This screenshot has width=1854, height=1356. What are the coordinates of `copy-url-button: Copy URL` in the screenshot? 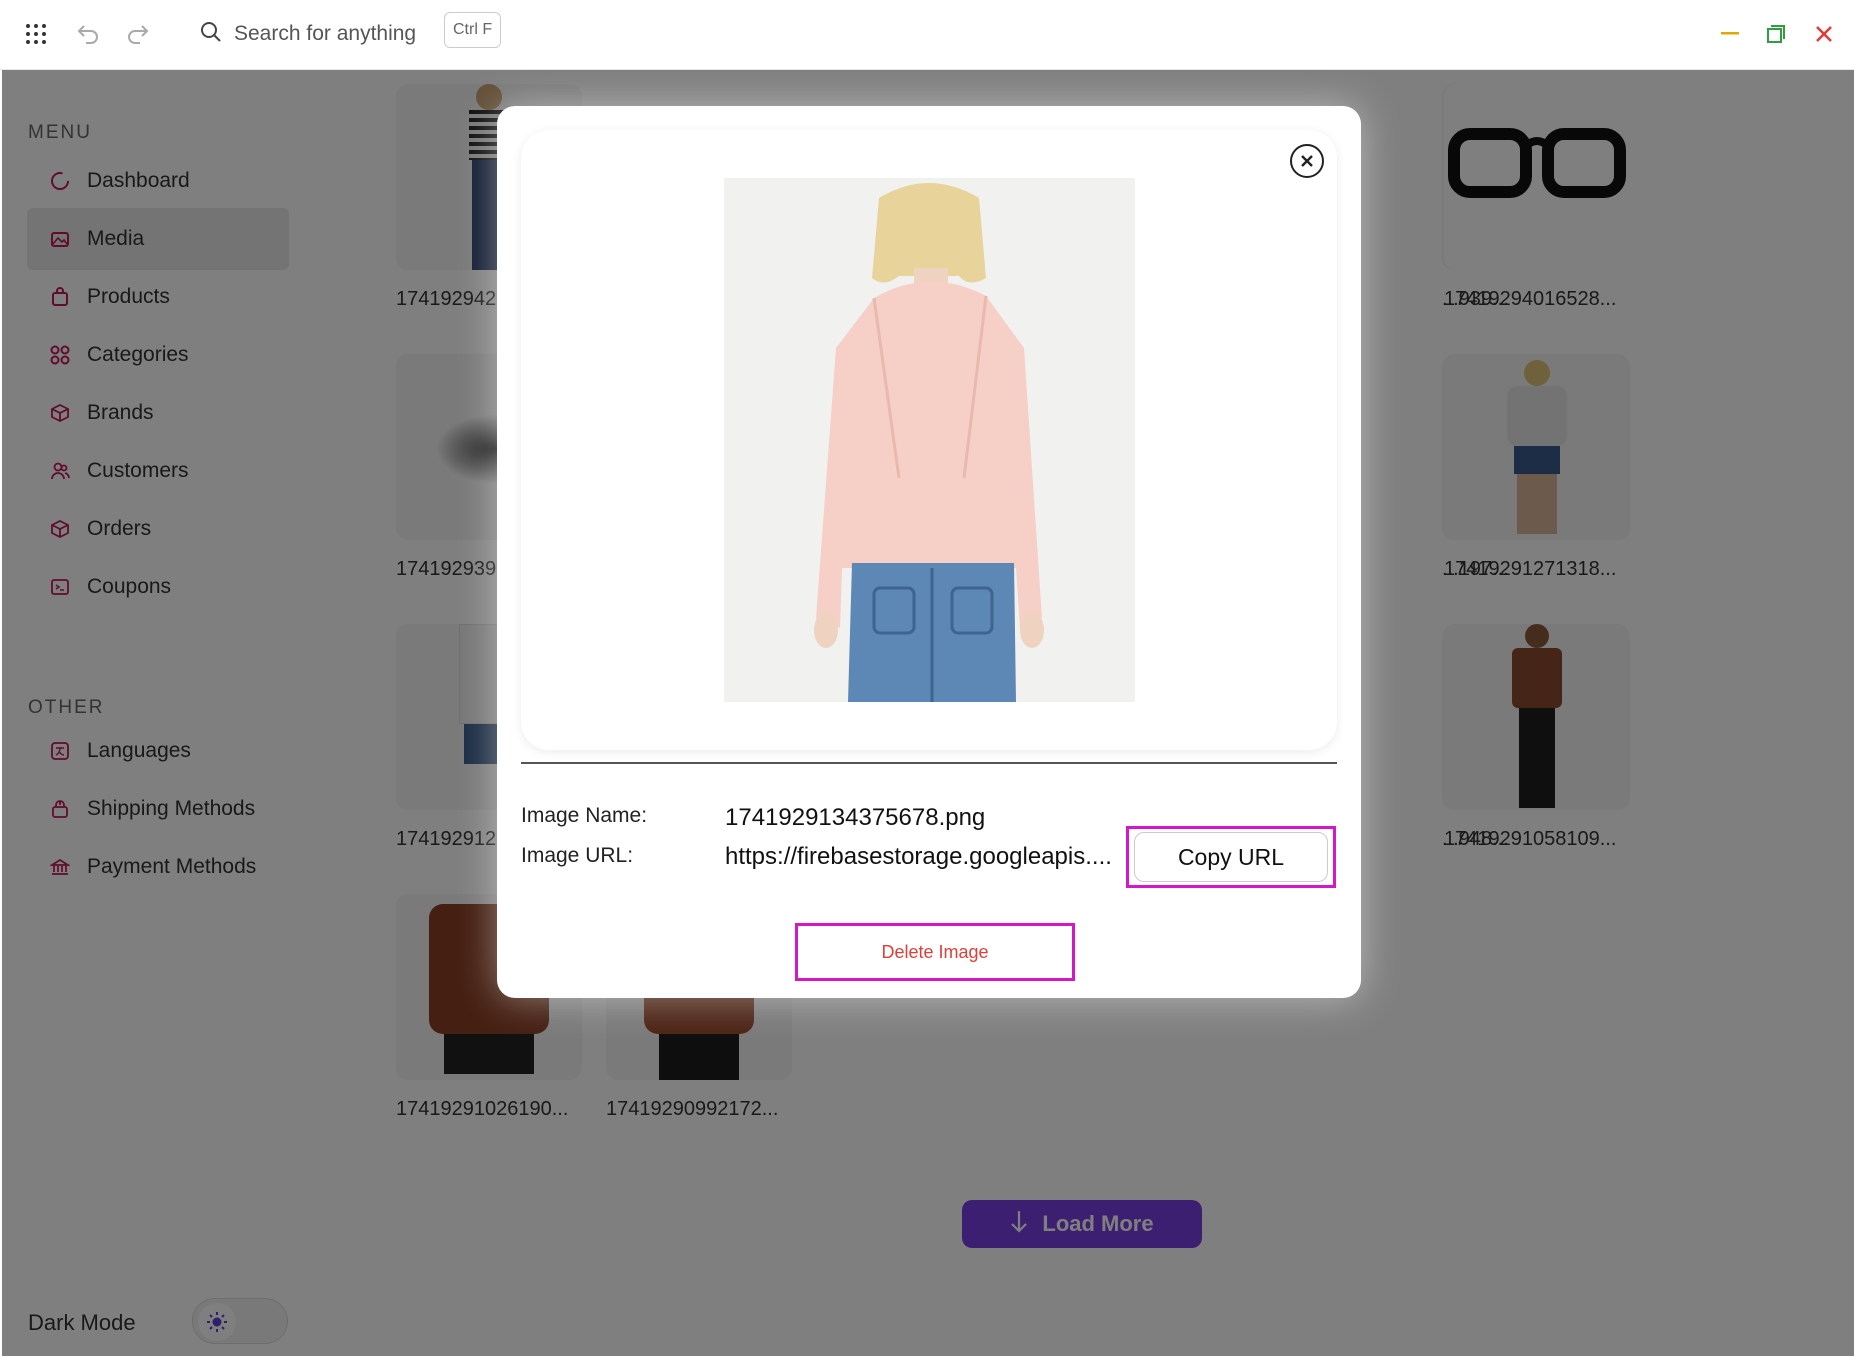 It's located at (1231, 857).